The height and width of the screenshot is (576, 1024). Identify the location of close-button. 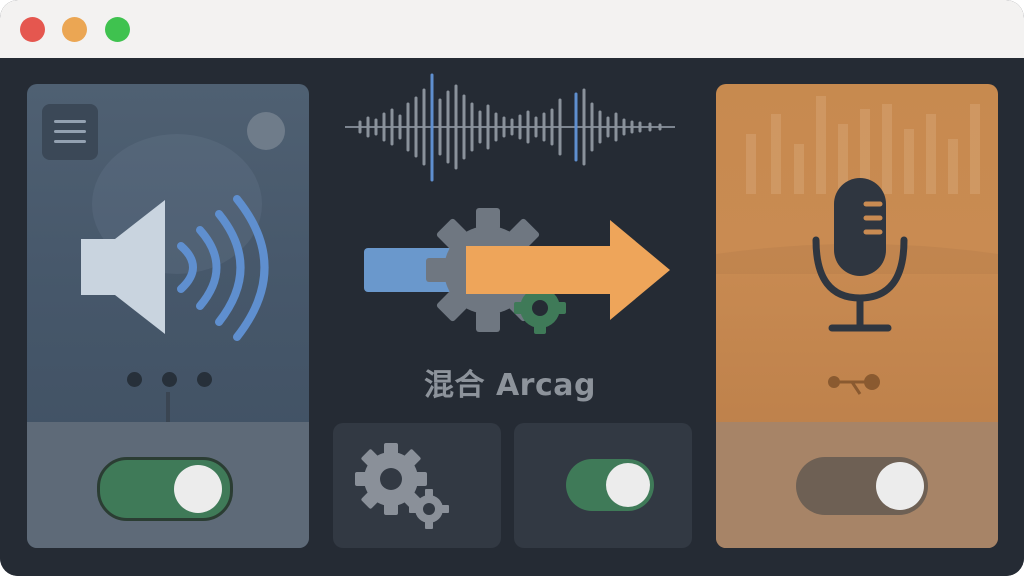
(32, 29).